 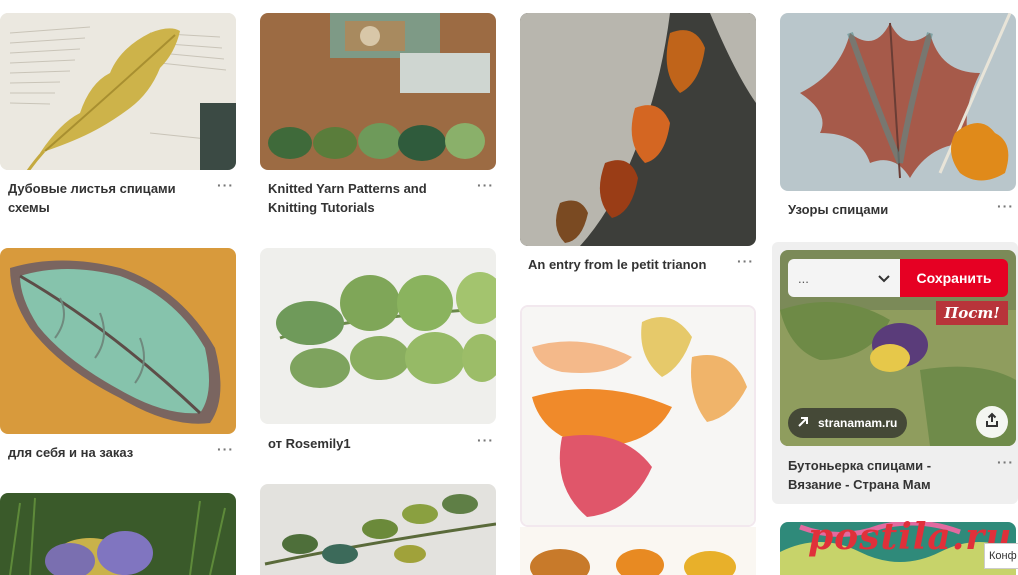 I want to click on pin-title: для себя и на заказ, so click(x=105, y=452).